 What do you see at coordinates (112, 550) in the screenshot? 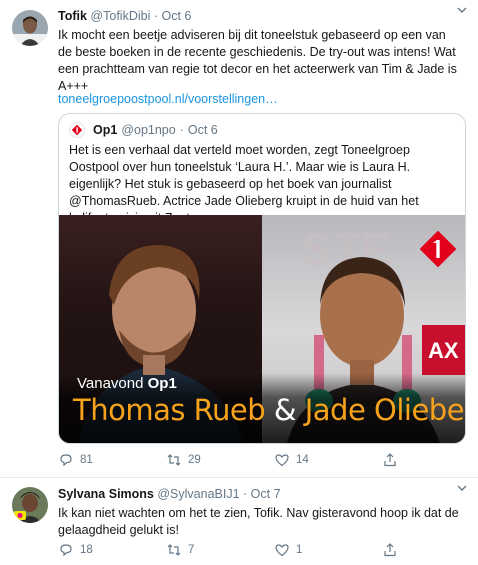
I see `reply-button: 18` at bounding box center [112, 550].